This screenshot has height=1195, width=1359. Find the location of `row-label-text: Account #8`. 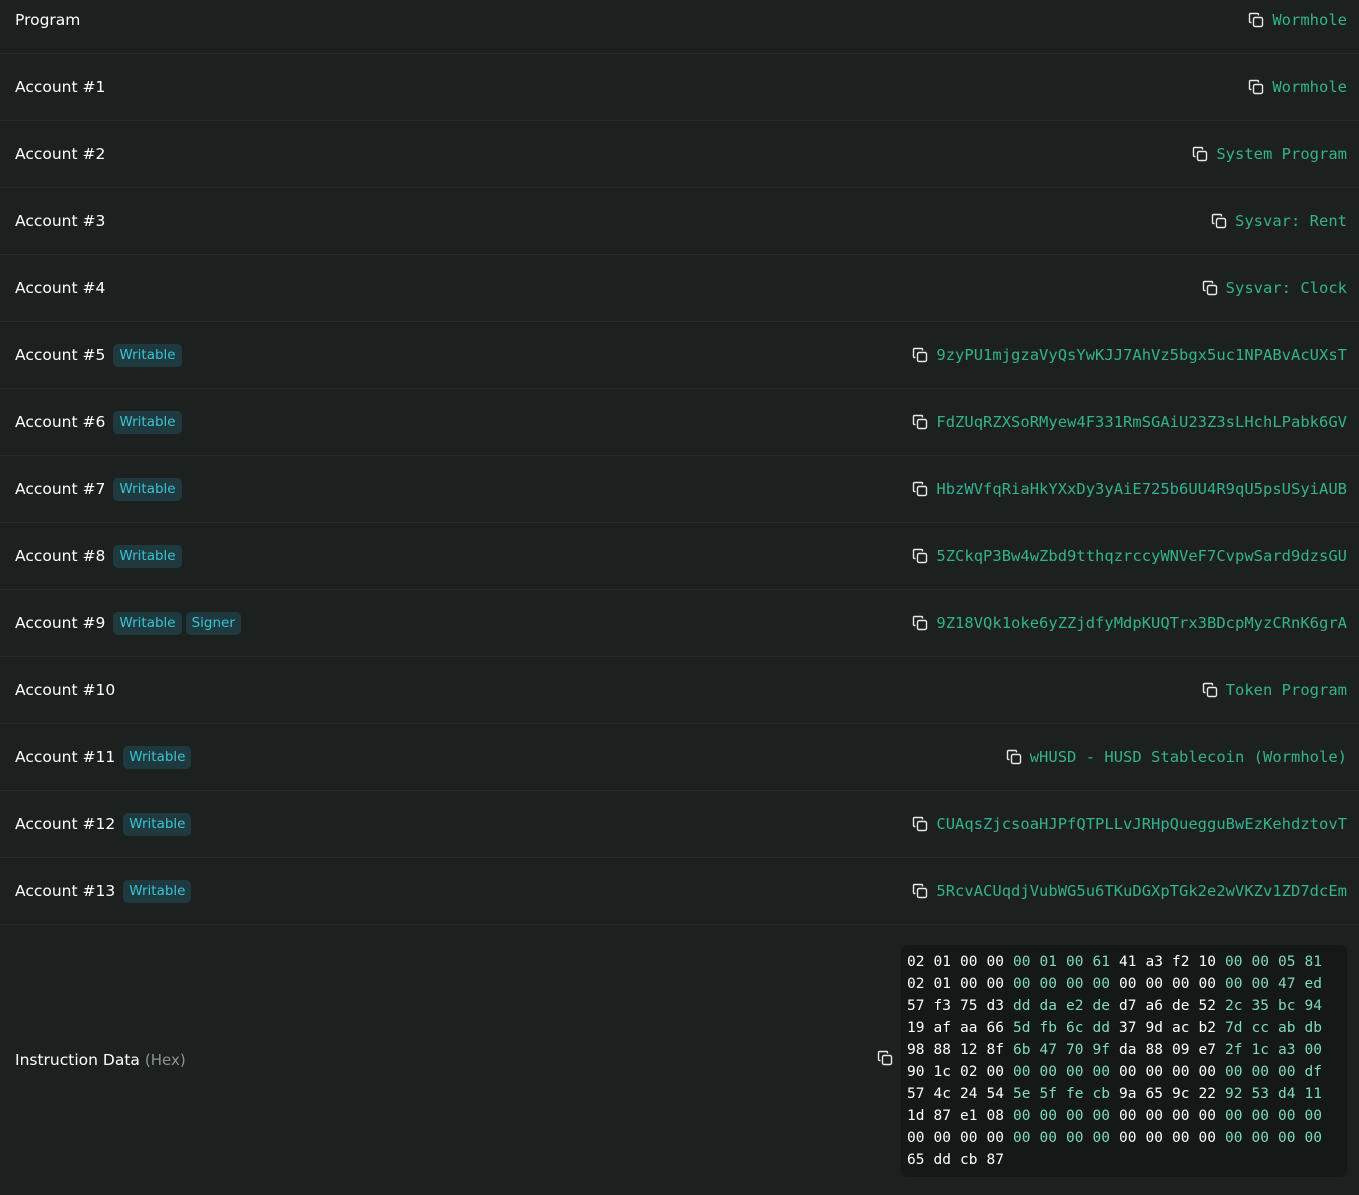

row-label-text: Account #8 is located at coordinates (60, 556).